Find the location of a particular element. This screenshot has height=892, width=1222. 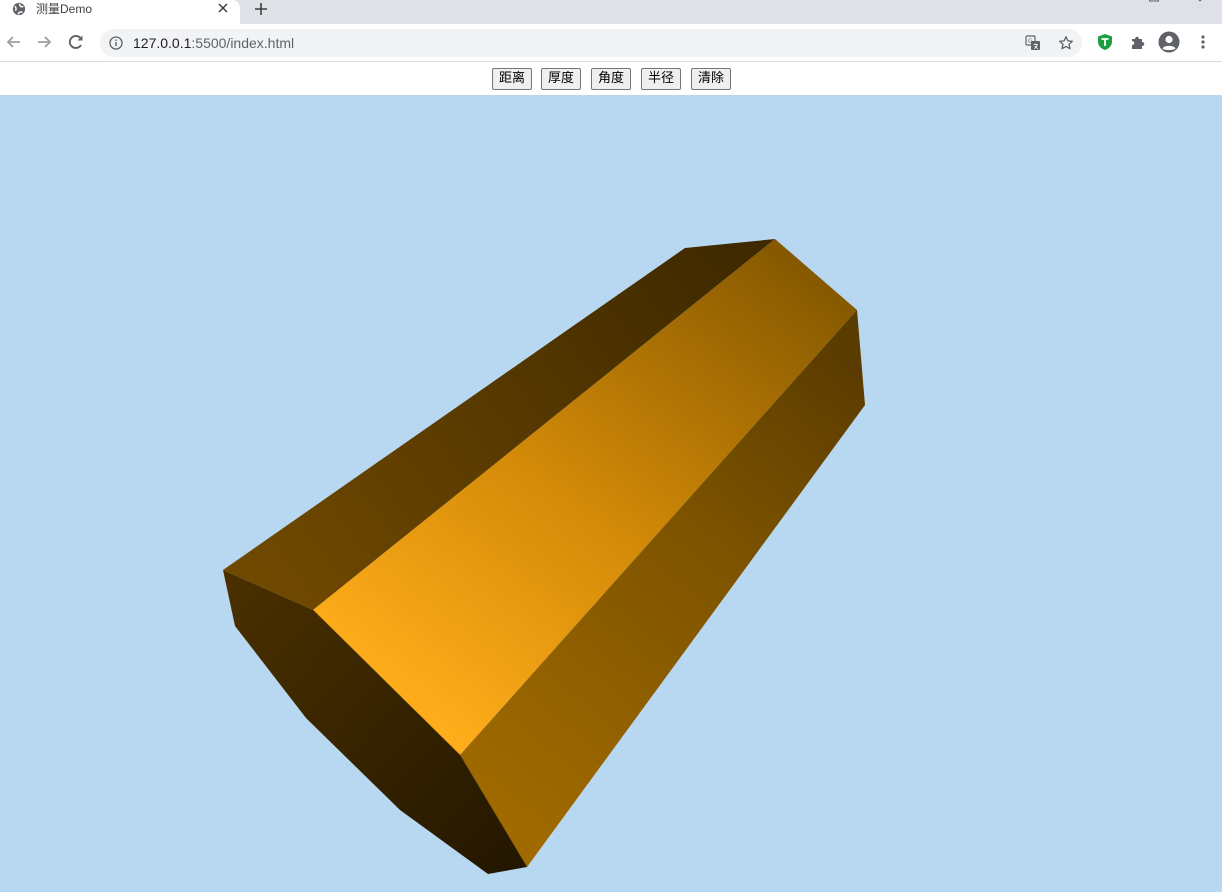

info-icon is located at coordinates (116, 43).